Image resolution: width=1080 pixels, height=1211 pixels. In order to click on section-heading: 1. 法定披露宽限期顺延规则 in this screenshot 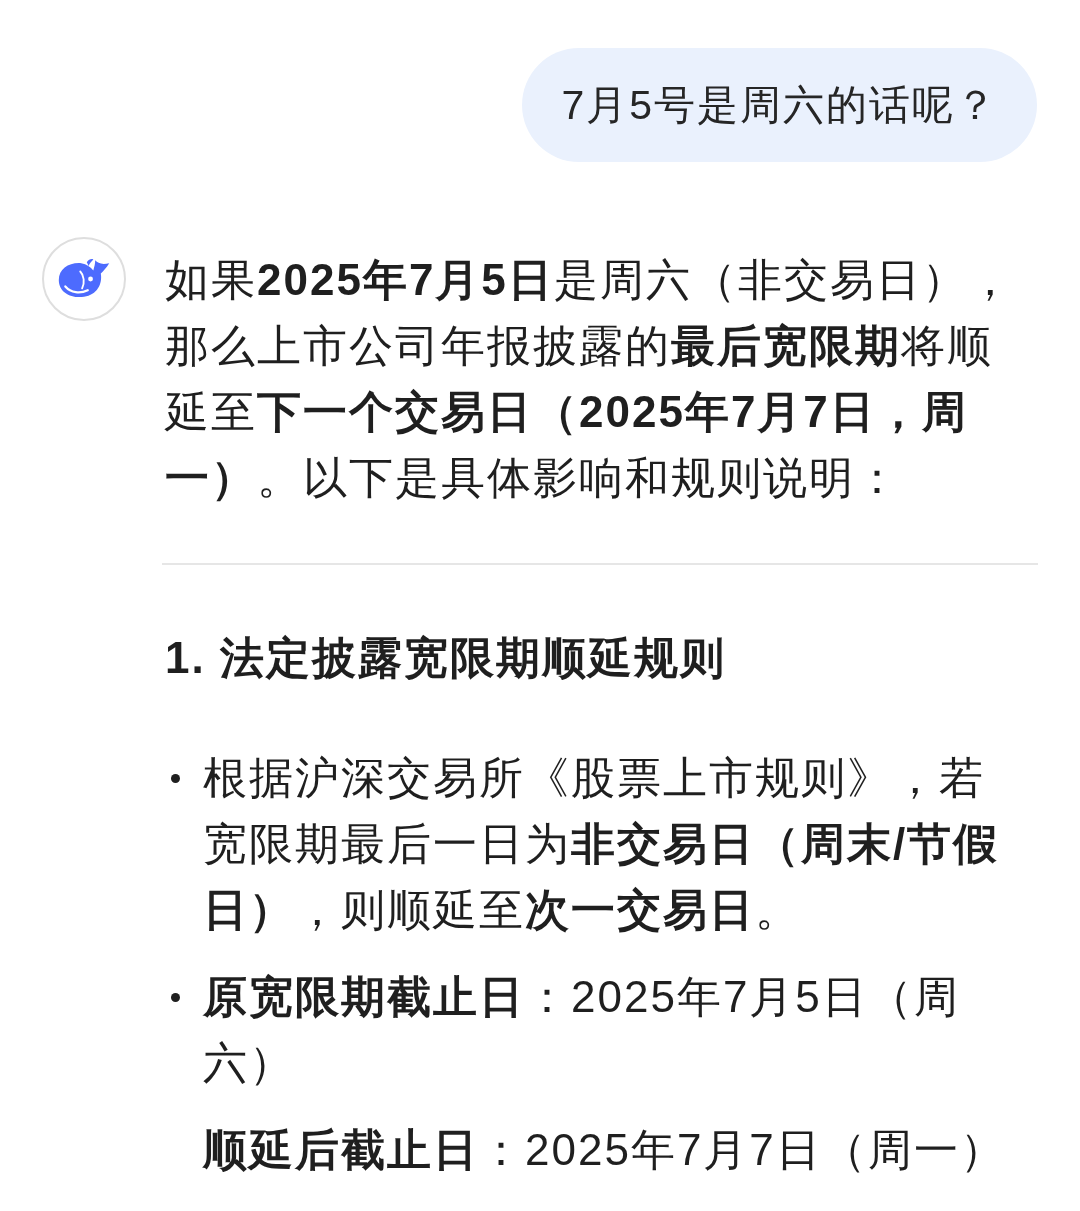, I will do `click(446, 658)`.